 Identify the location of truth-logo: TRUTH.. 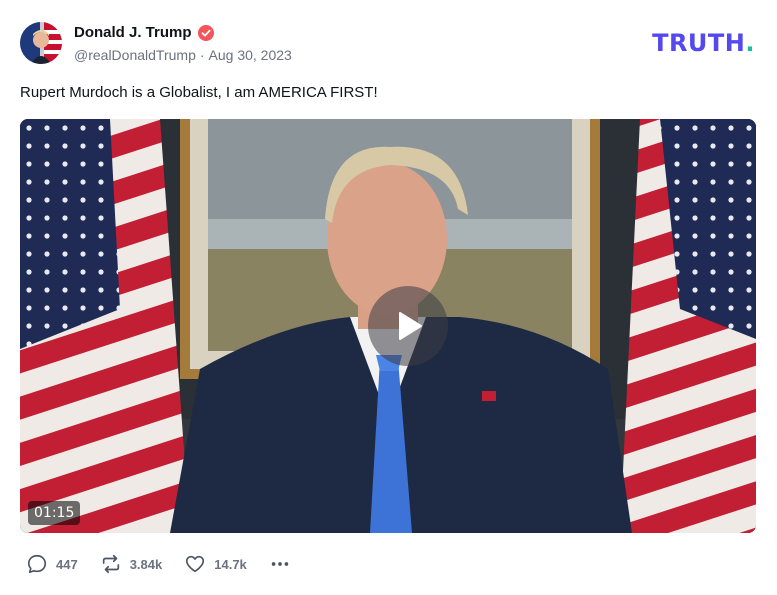
(703, 43).